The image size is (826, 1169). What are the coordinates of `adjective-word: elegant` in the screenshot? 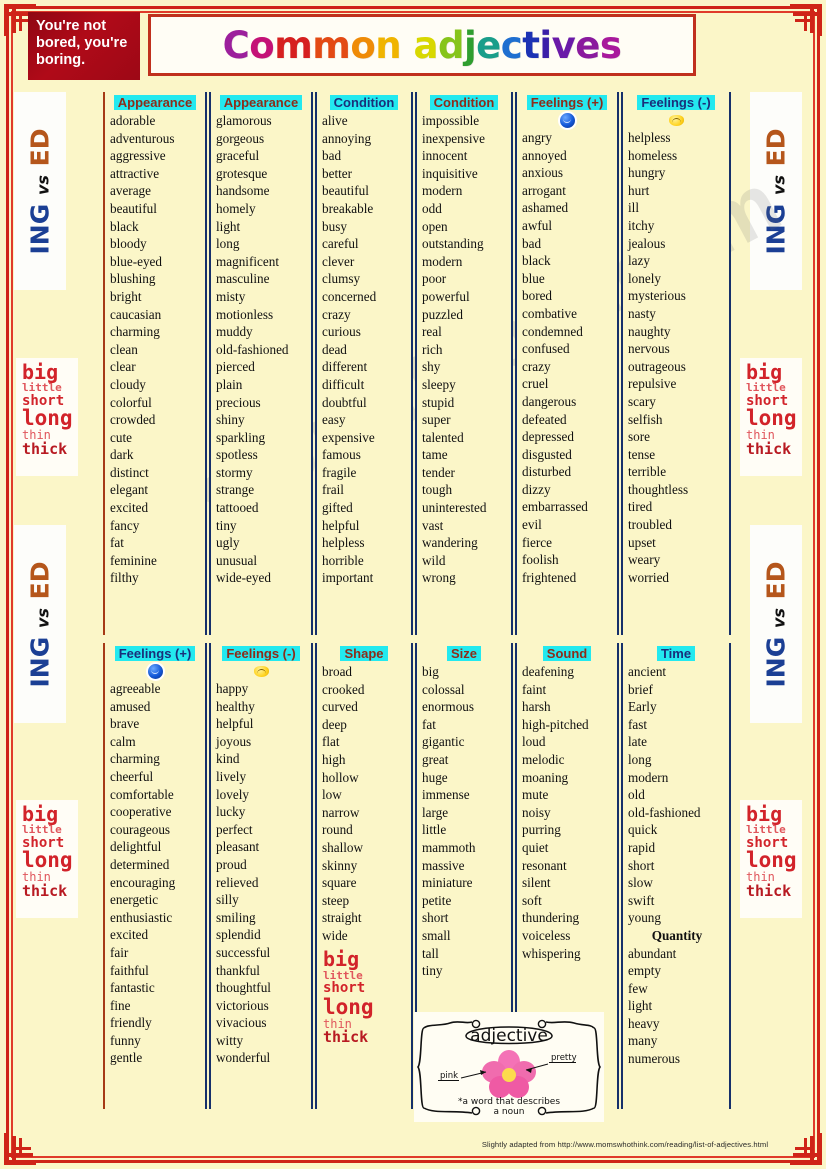 It's located at (129, 490).